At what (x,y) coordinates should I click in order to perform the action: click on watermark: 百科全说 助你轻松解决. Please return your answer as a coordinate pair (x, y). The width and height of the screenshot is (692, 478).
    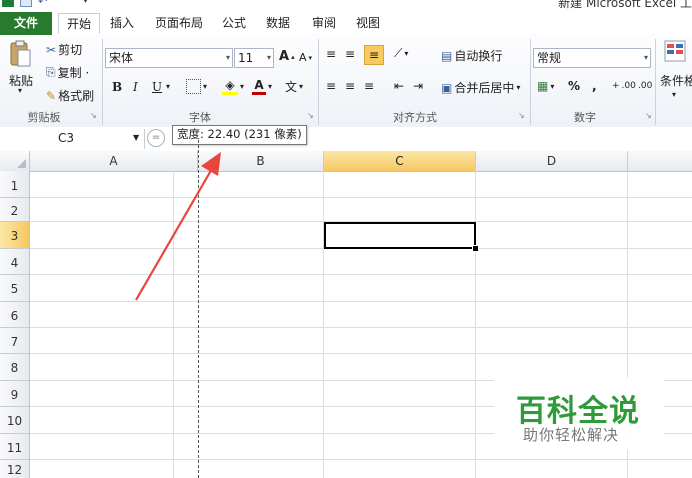
    Looking at the image, I should click on (579, 414).